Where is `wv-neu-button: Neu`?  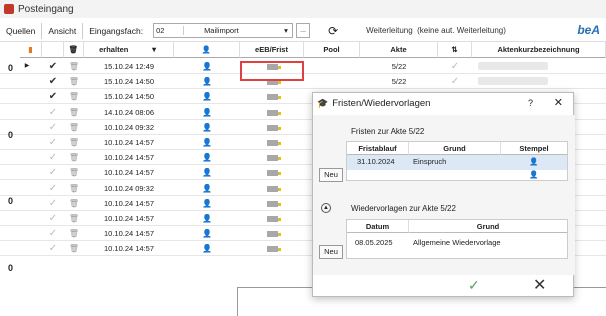 wv-neu-button: Neu is located at coordinates (331, 252).